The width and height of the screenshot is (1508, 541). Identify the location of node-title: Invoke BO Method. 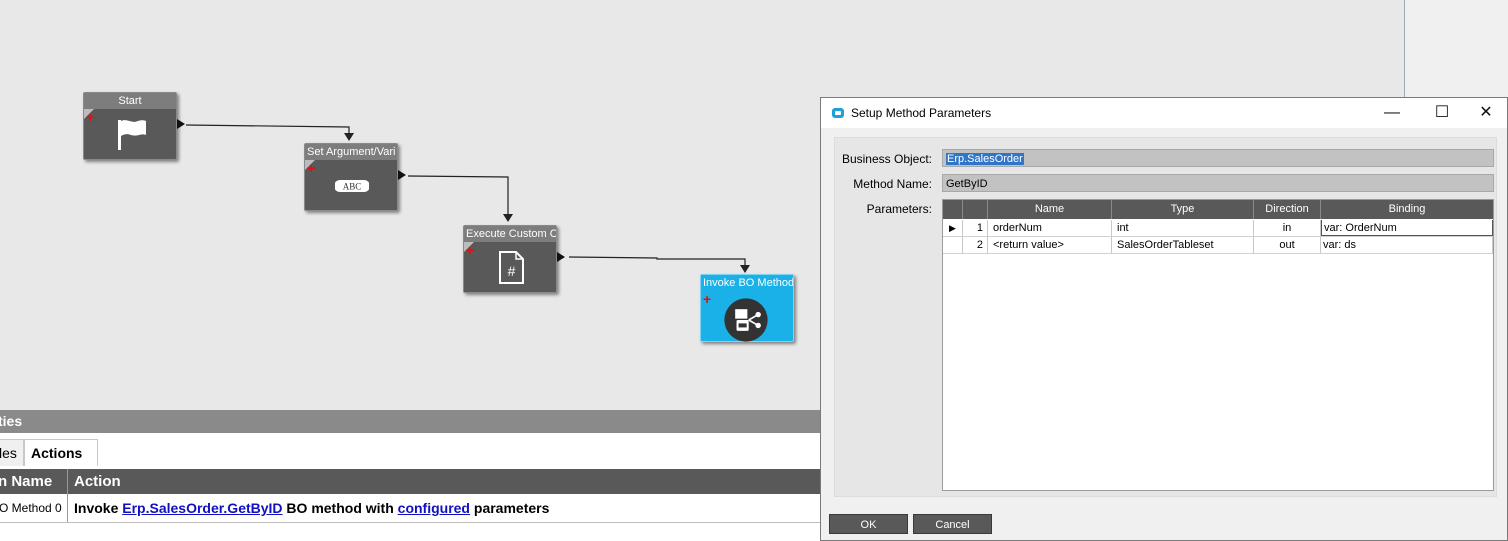
(747, 283).